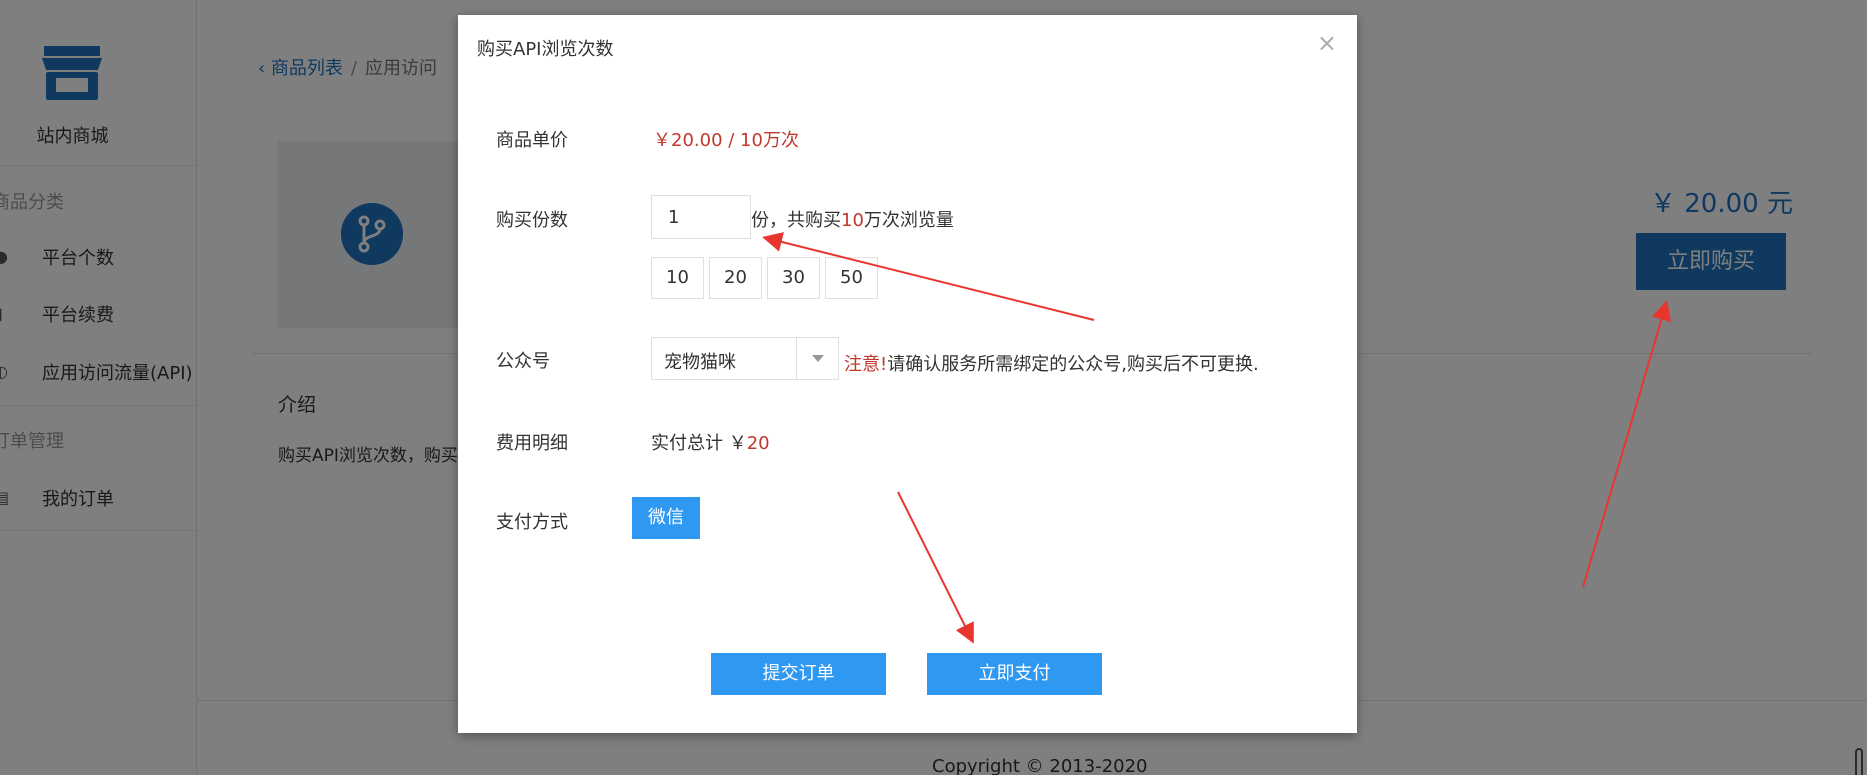  Describe the element at coordinates (666, 518) in the screenshot. I see `wechat-pay-button: 微信` at that location.